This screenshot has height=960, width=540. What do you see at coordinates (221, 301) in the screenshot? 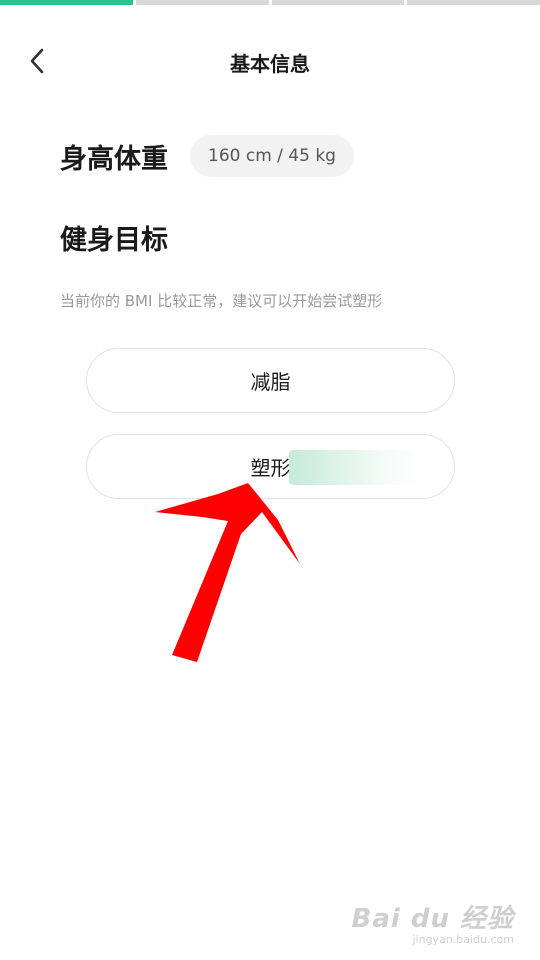
I see `bmi-hint-text: 当前你的 BMI 比较正常，建议可以开始尝试塑形` at bounding box center [221, 301].